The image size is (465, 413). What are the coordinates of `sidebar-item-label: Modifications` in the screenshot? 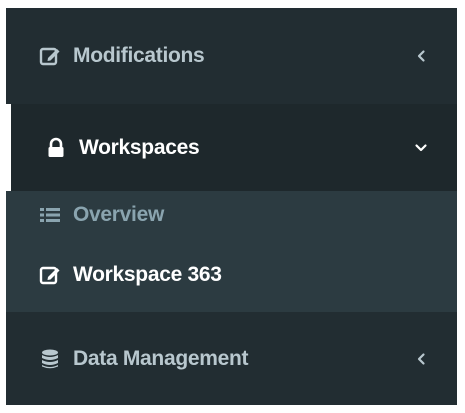 It's located at (139, 55).